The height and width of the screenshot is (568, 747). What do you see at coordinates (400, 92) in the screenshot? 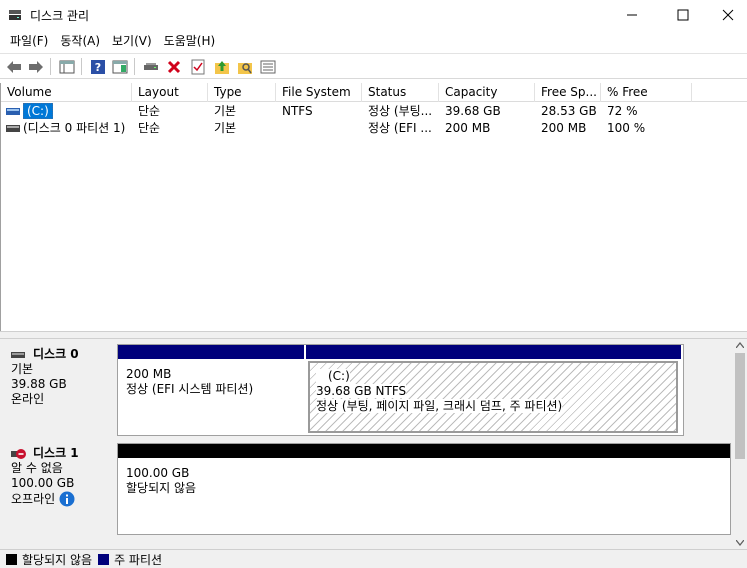
I see `column-header-status: Status` at bounding box center [400, 92].